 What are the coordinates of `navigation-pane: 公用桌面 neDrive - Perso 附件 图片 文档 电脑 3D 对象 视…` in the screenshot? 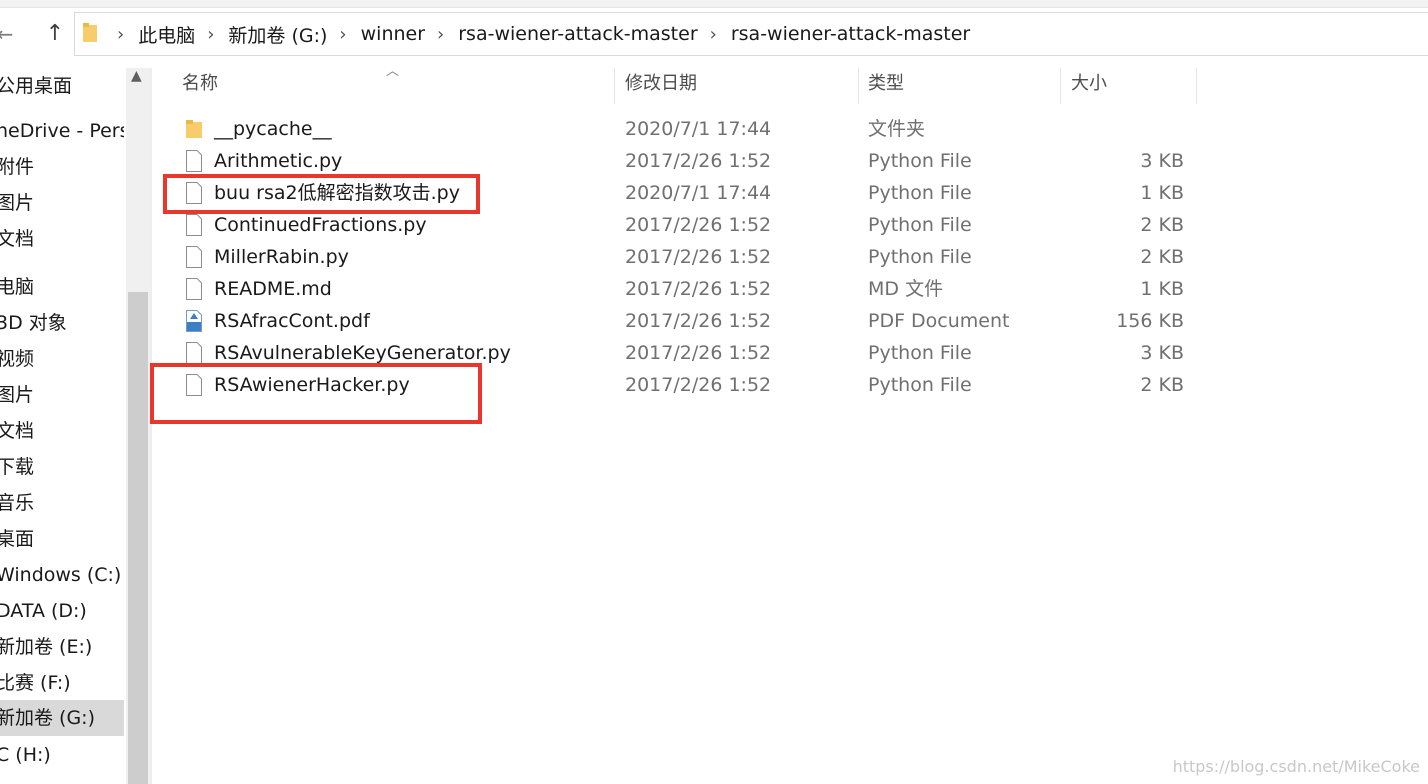 It's located at (76, 426).